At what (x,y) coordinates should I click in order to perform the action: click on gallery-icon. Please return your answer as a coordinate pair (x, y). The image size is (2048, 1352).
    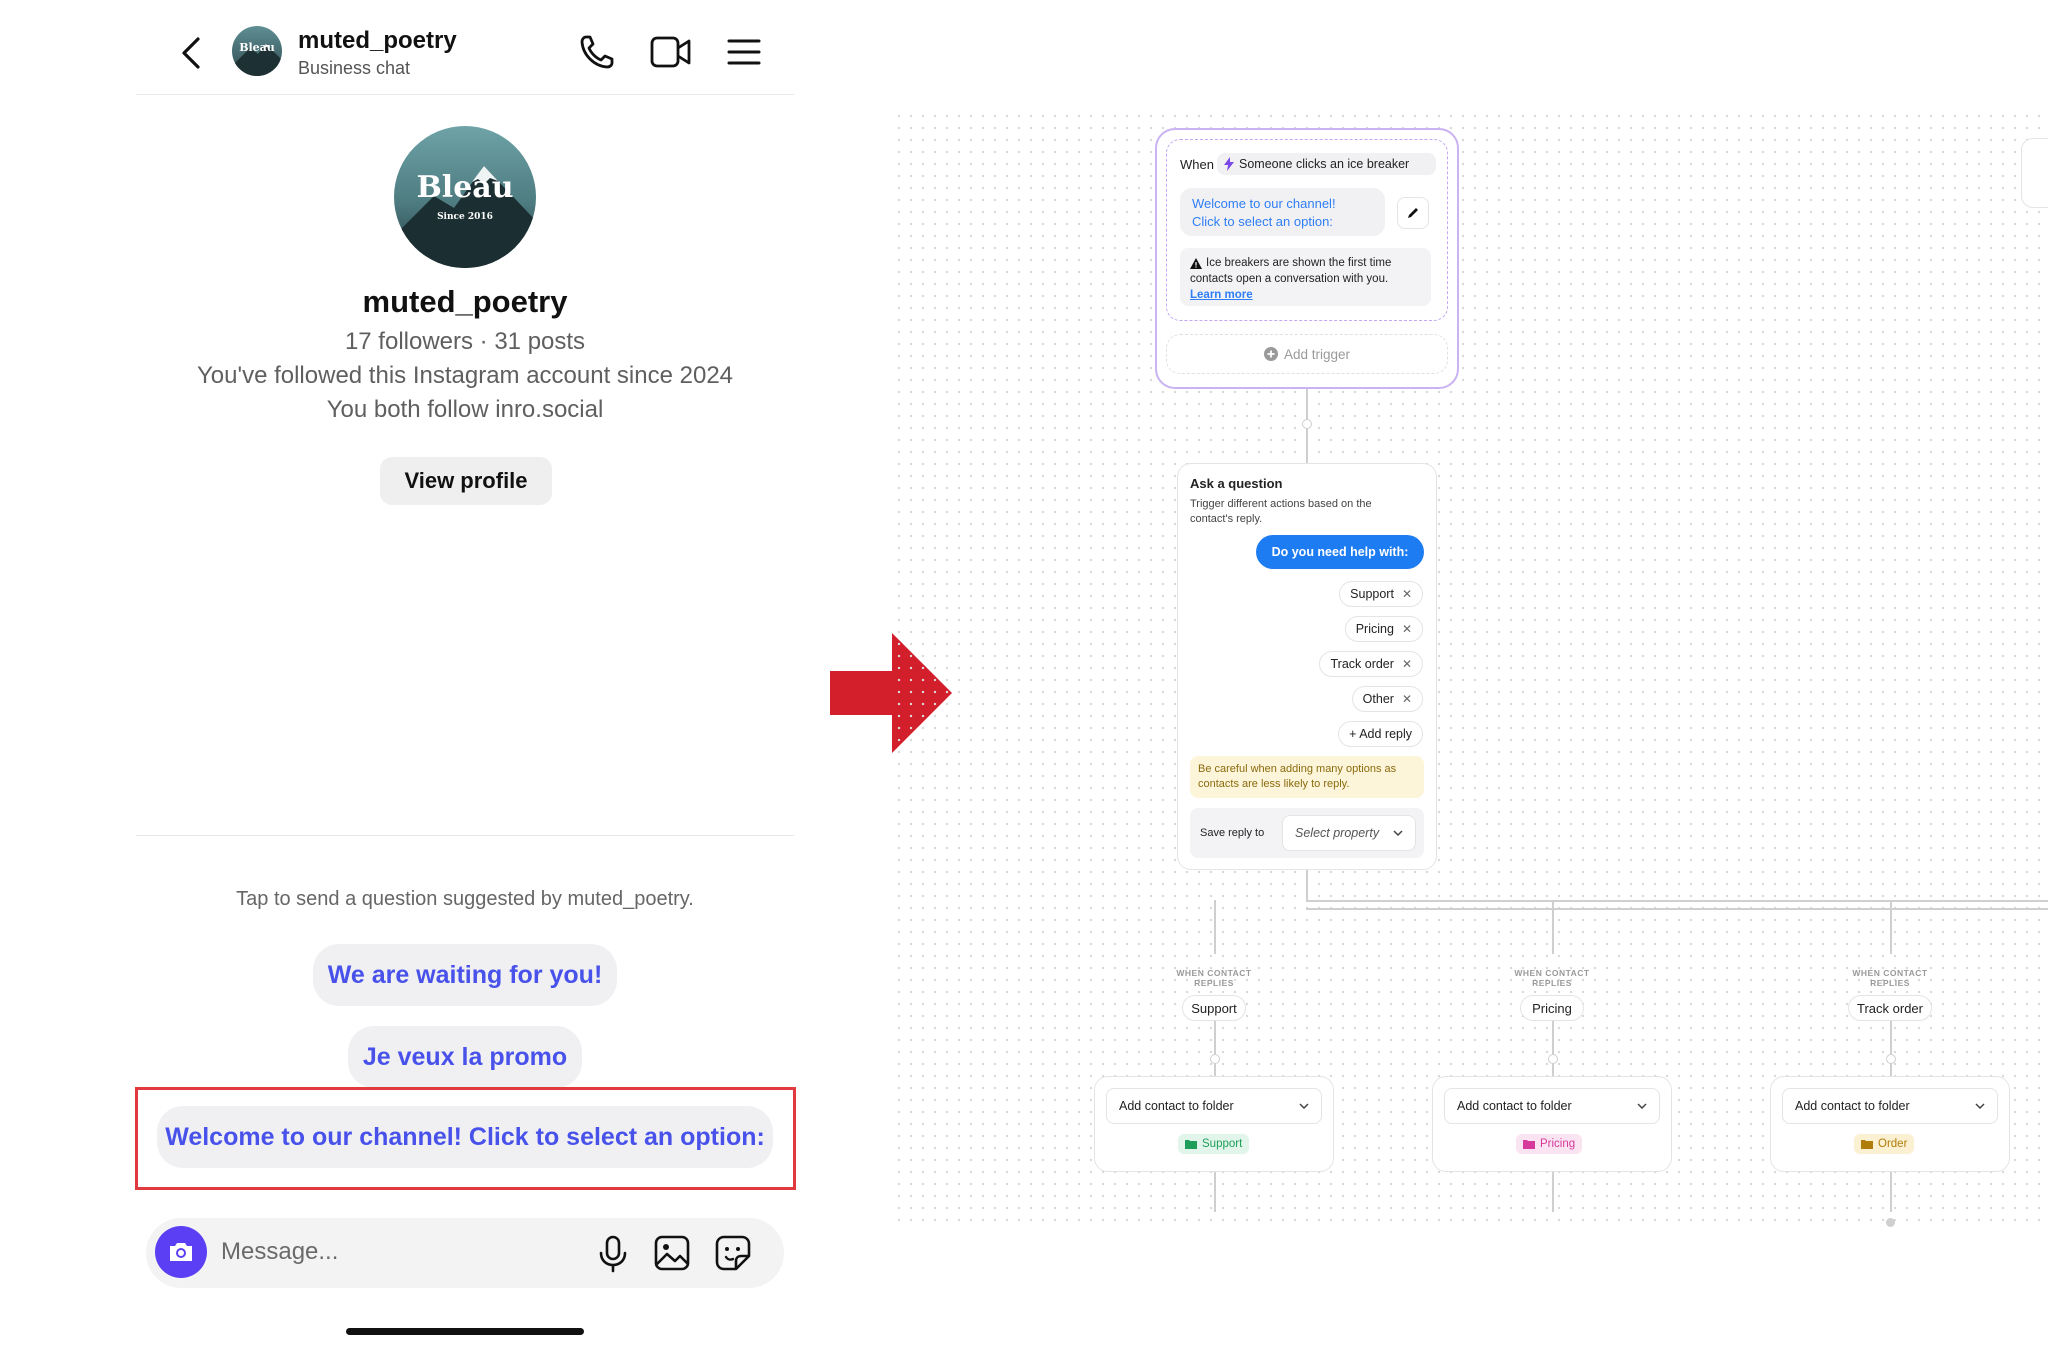
    Looking at the image, I should click on (672, 1253).